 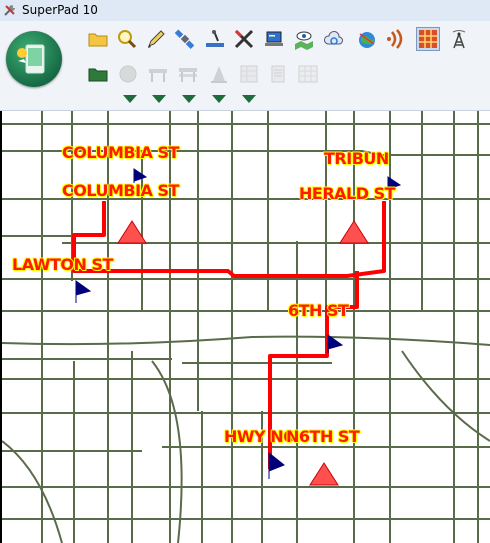 I want to click on open-folder-button, so click(x=98, y=39).